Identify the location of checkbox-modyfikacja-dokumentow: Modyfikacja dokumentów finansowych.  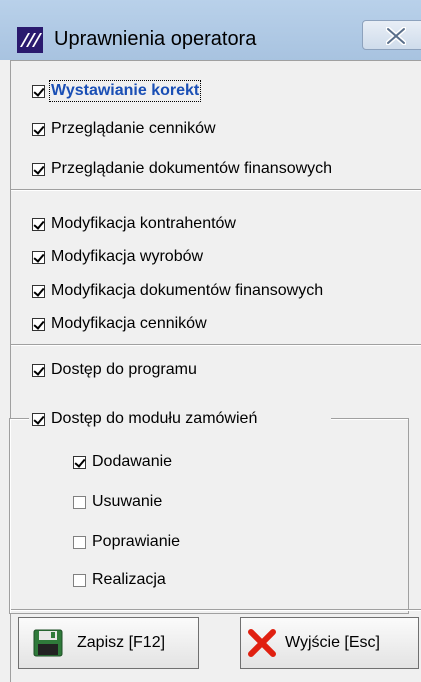
(177, 291).